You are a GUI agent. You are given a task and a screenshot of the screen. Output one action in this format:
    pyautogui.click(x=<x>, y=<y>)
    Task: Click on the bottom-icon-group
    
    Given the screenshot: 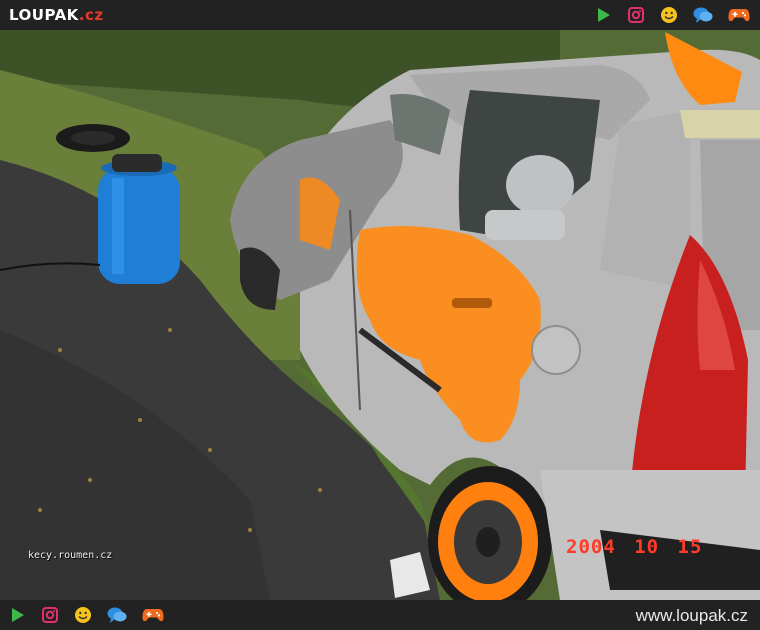 What is the action you would take?
    pyautogui.click(x=86, y=615)
    